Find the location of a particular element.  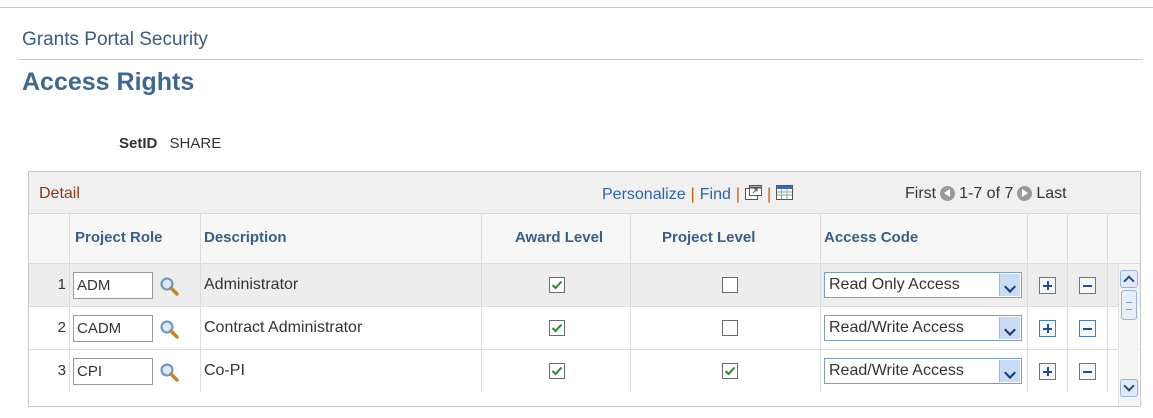

grid-title: Detail is located at coordinates (59, 193).